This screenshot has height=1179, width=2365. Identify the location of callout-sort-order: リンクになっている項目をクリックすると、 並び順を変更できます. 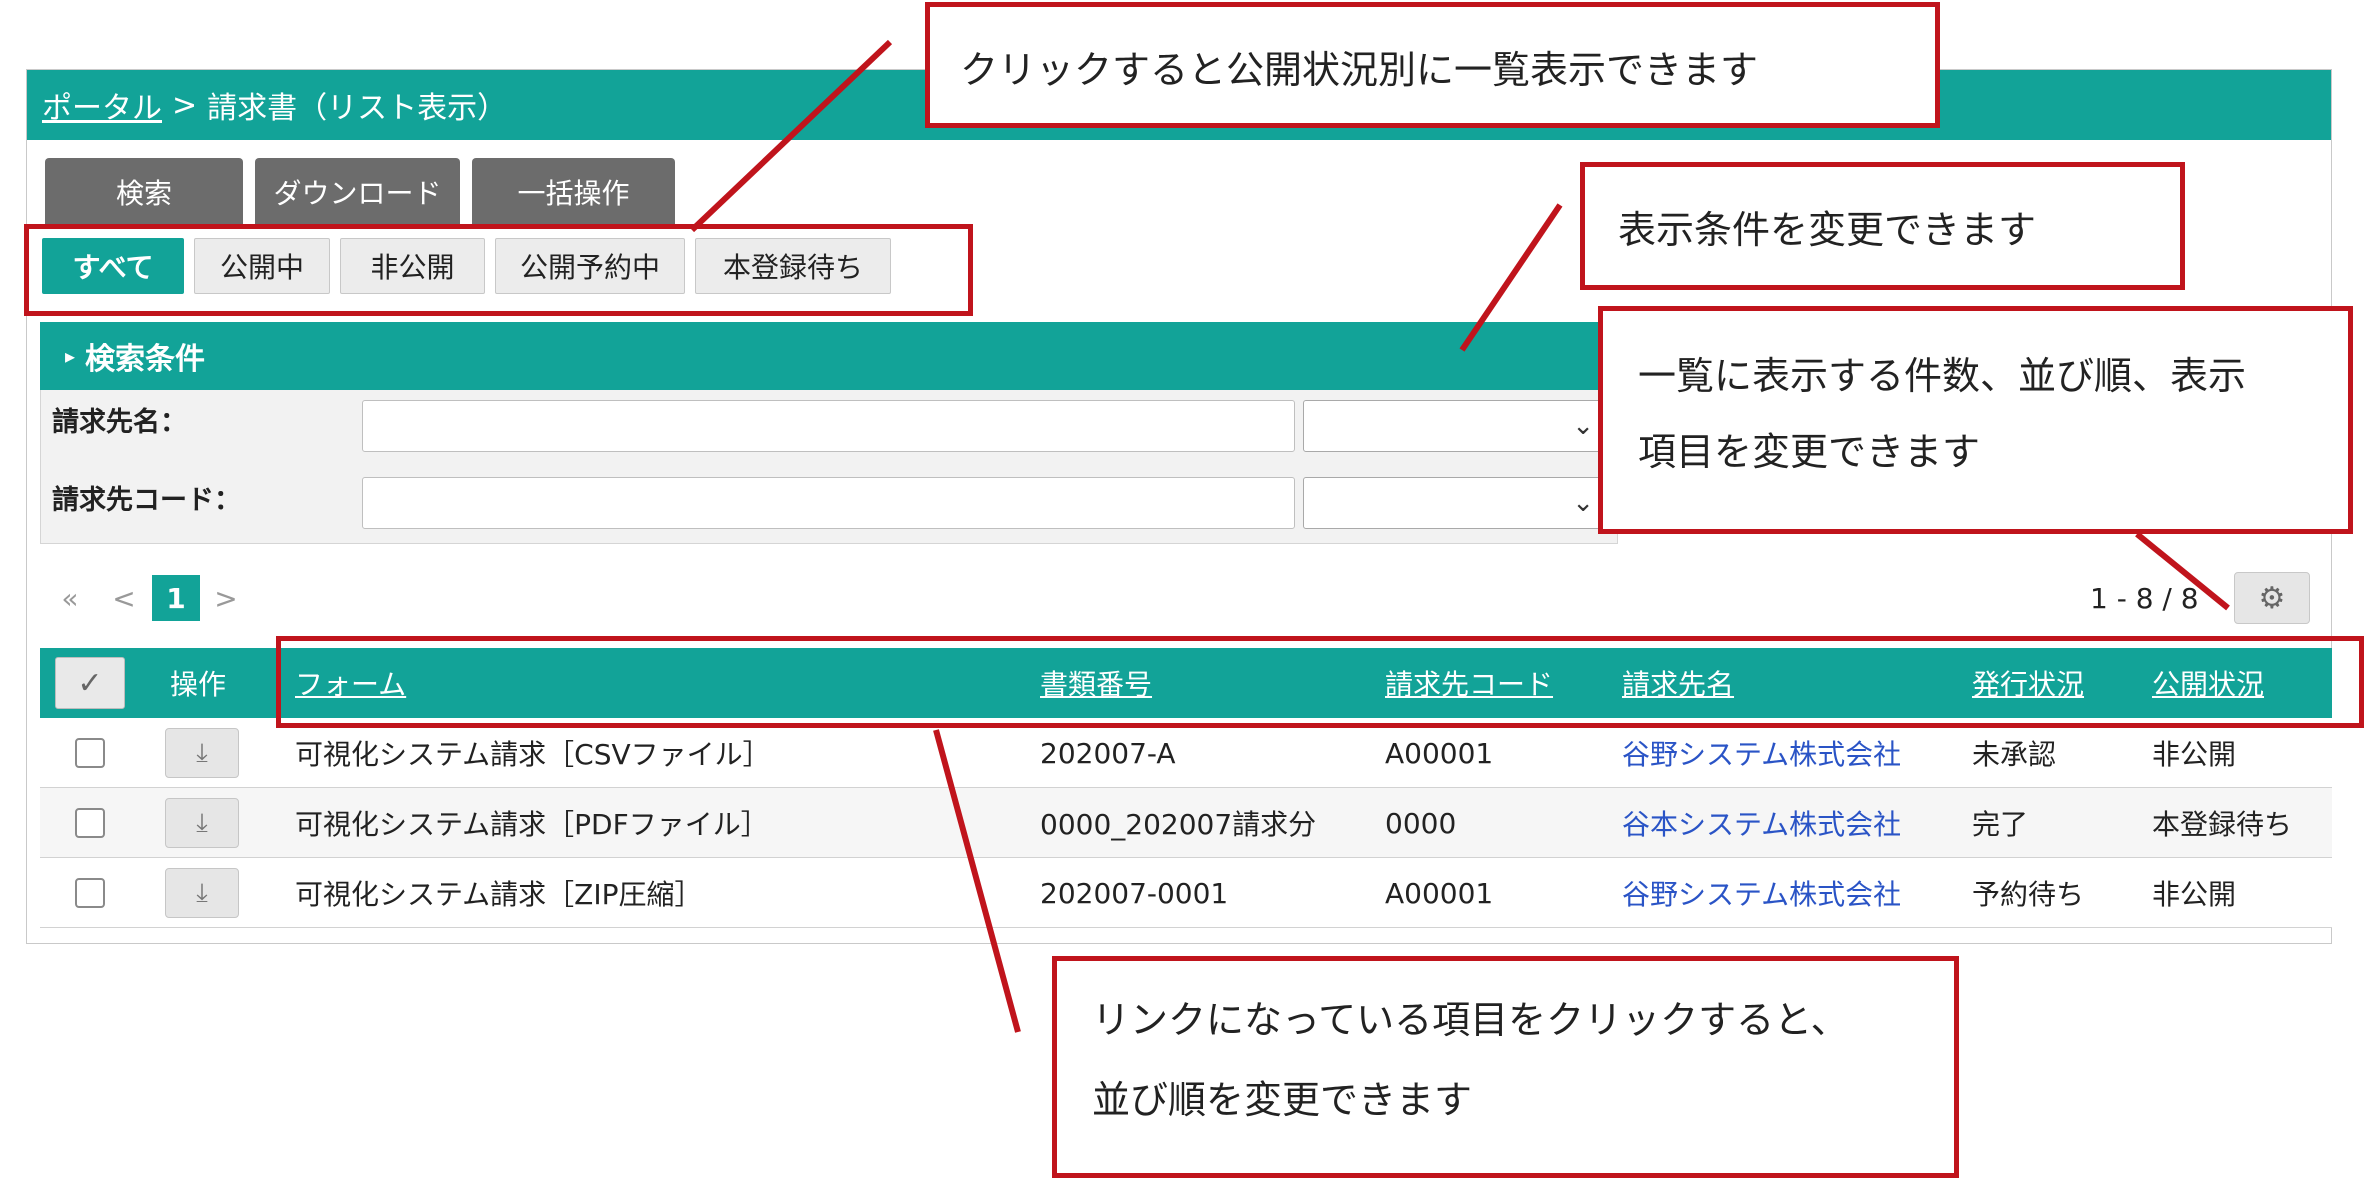
(1505, 1067).